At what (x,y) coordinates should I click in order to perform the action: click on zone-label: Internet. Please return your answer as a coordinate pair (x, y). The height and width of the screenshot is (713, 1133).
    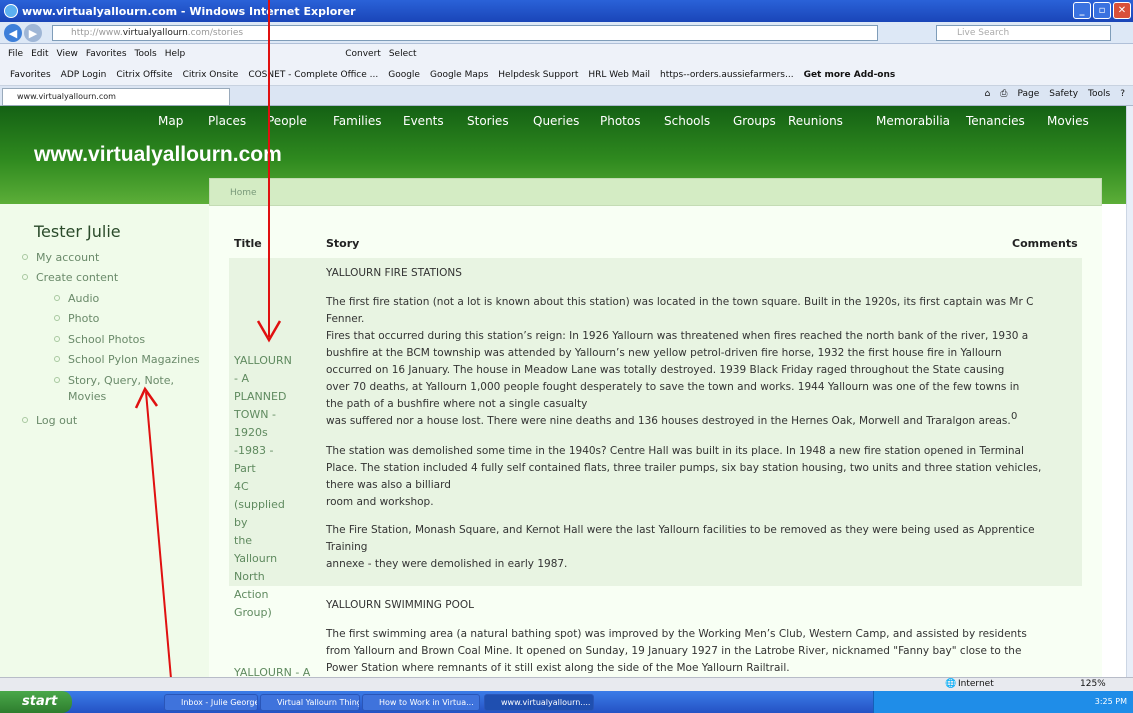
    Looking at the image, I should click on (976, 684).